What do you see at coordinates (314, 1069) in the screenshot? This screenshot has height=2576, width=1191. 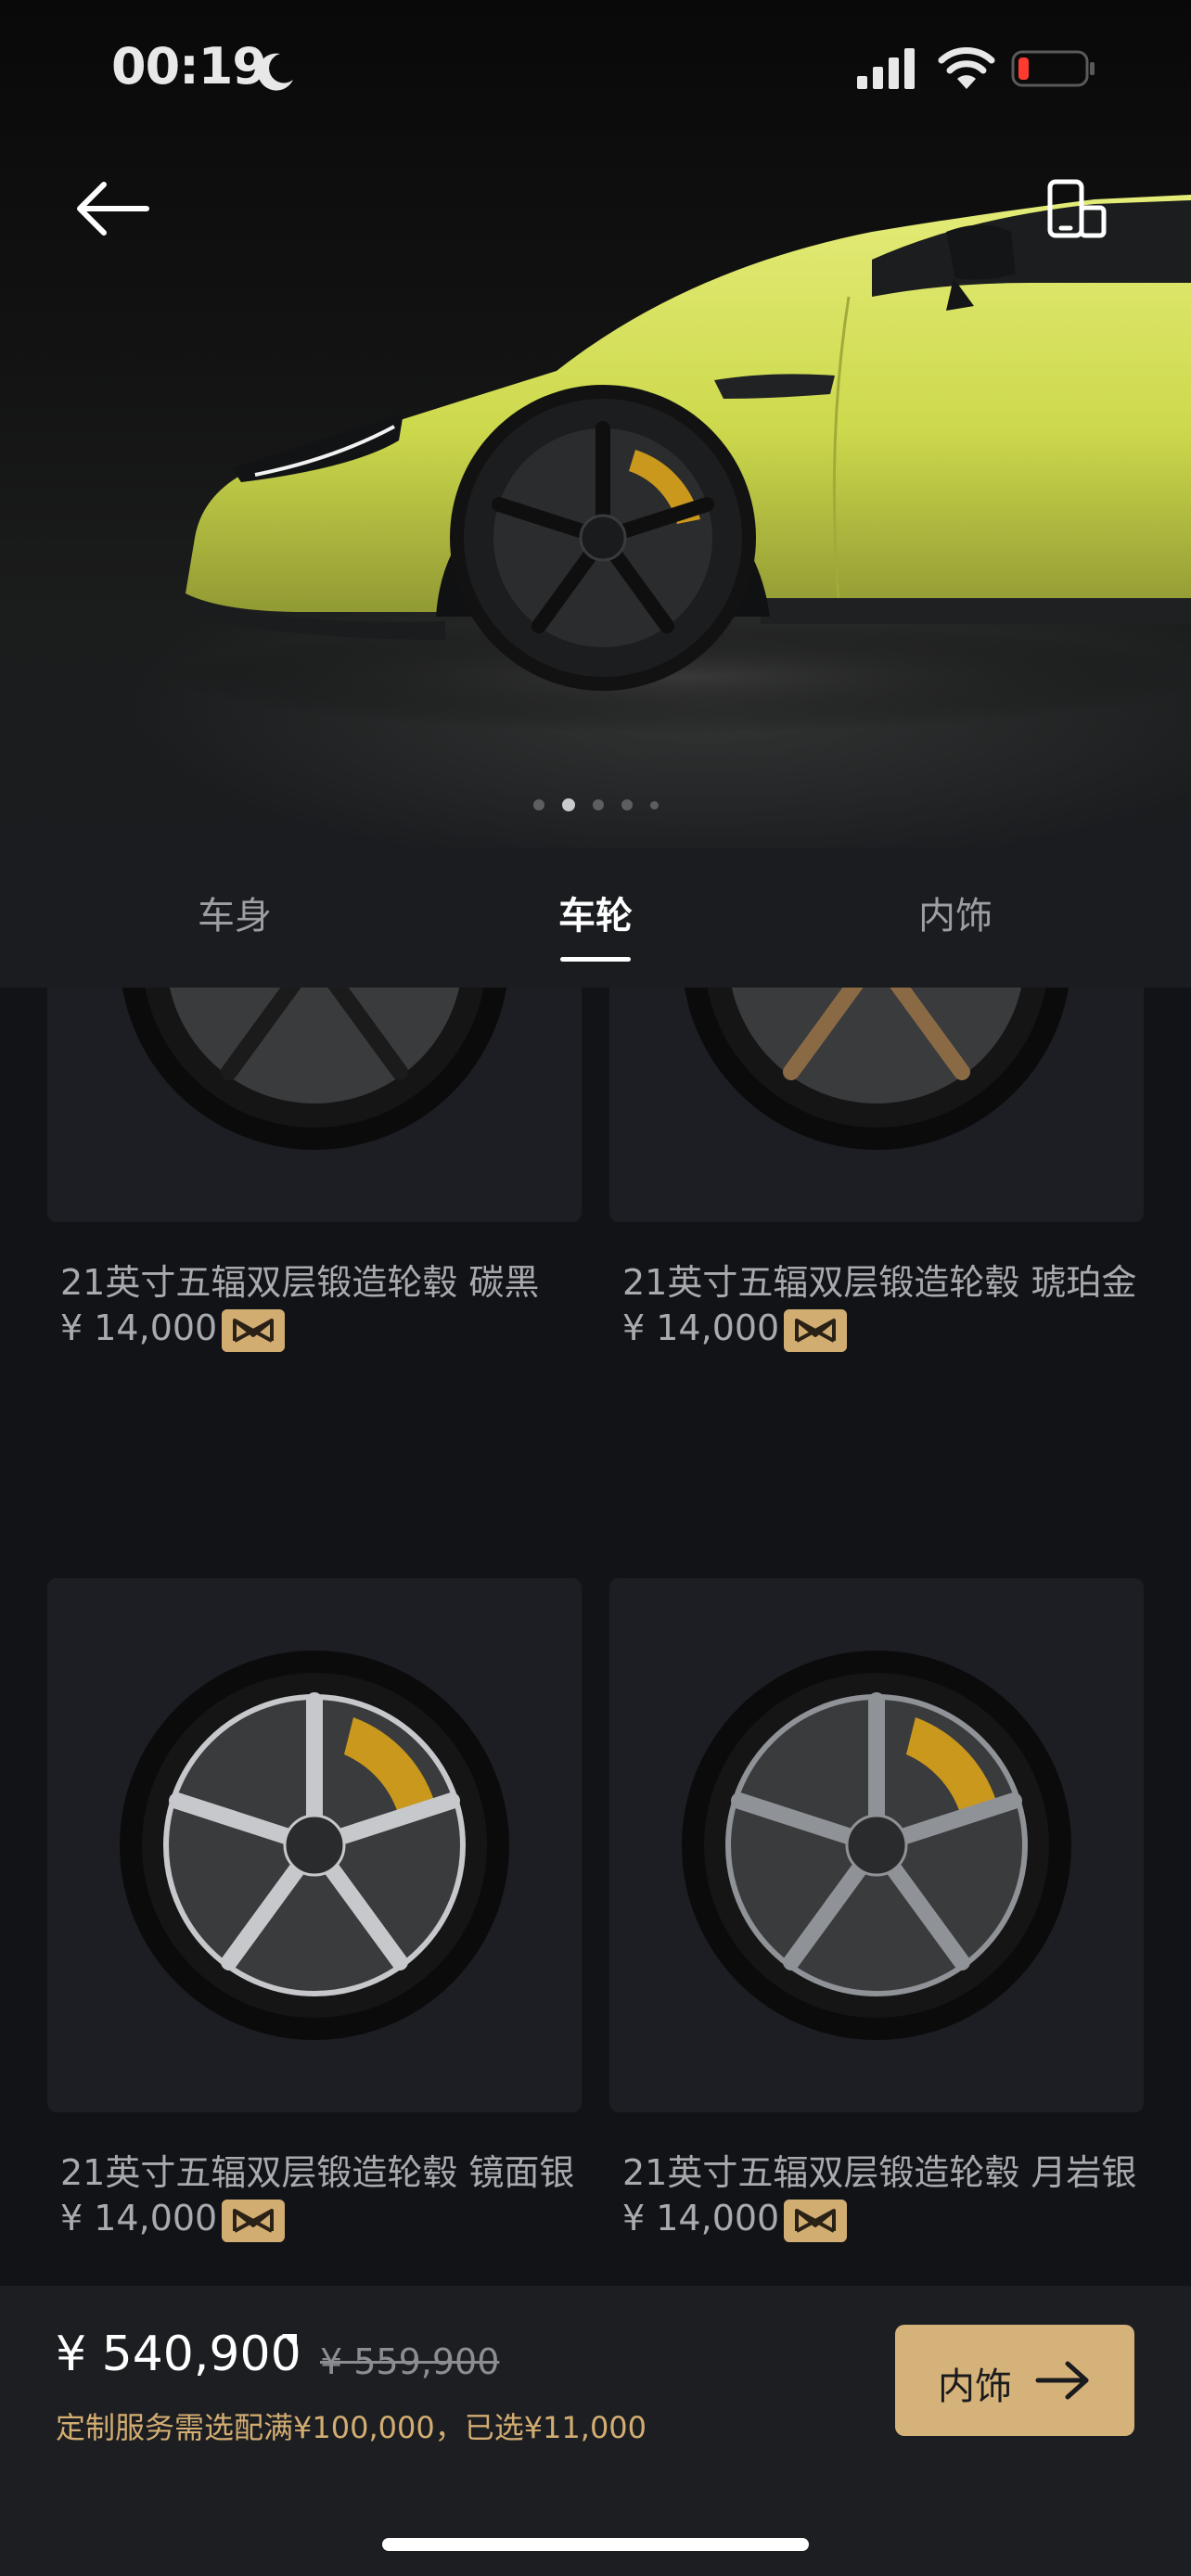 I see `wheel-carbon-black-image` at bounding box center [314, 1069].